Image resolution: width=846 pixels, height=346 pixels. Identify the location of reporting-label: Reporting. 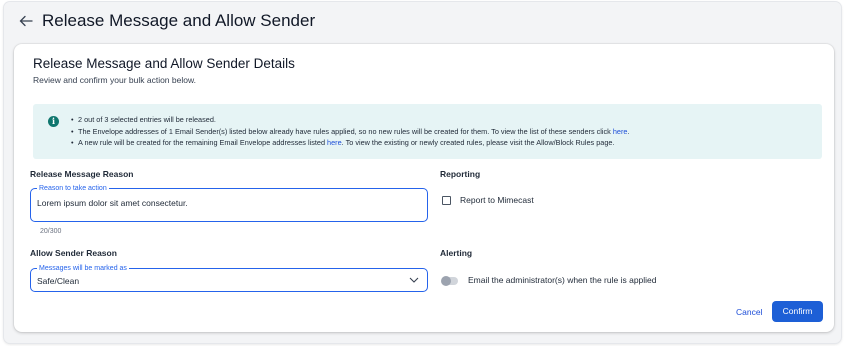
(460, 174).